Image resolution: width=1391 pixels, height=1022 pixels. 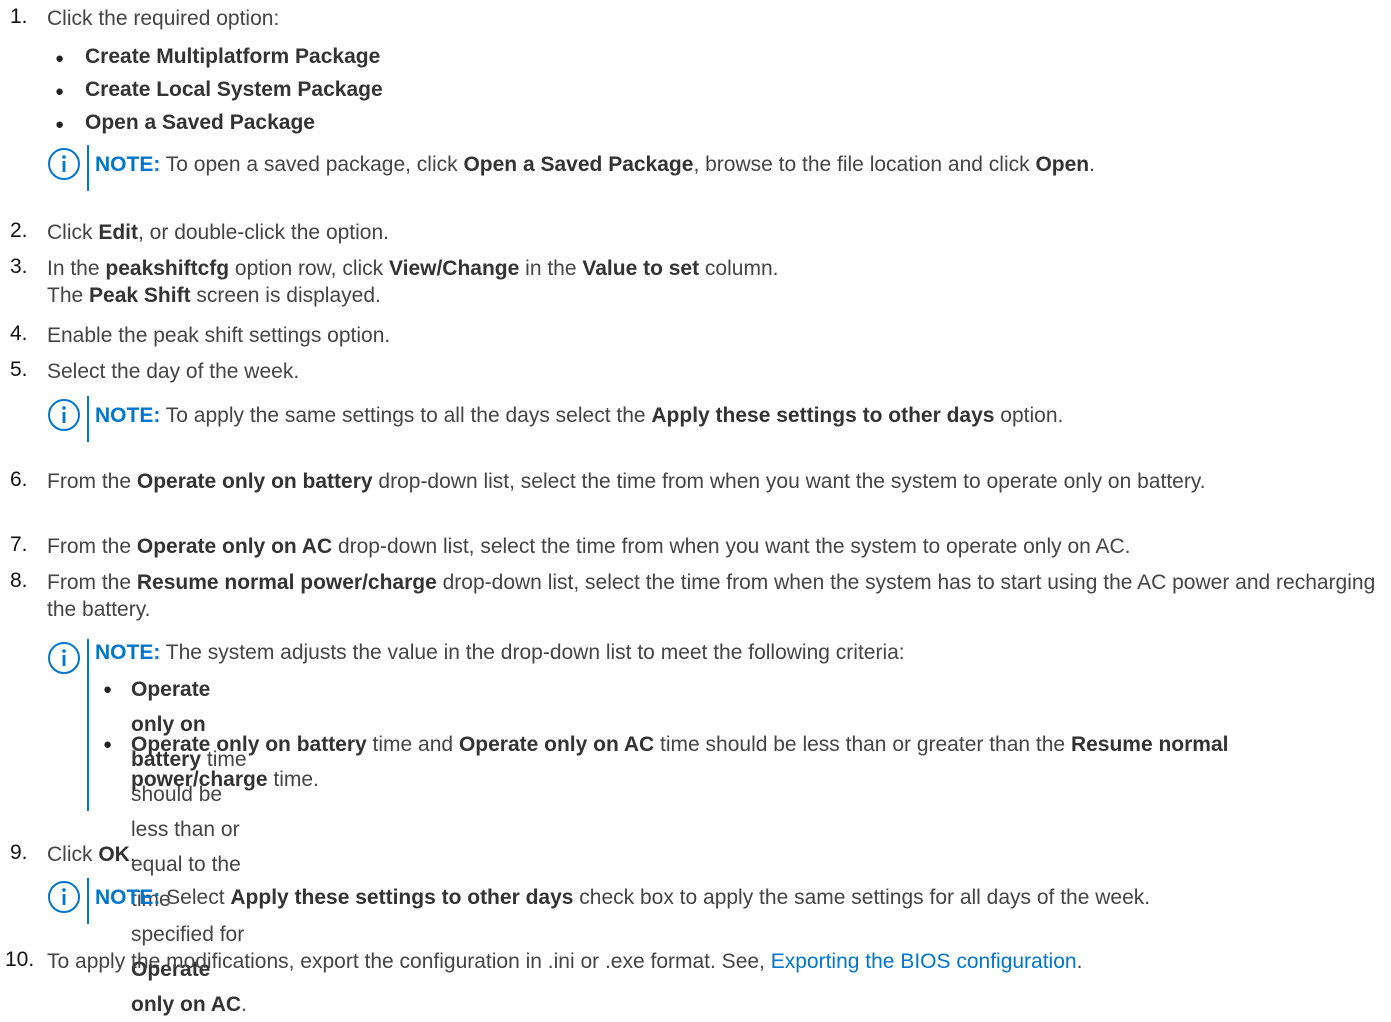 I want to click on step-text: Click the required option:, so click(x=163, y=18).